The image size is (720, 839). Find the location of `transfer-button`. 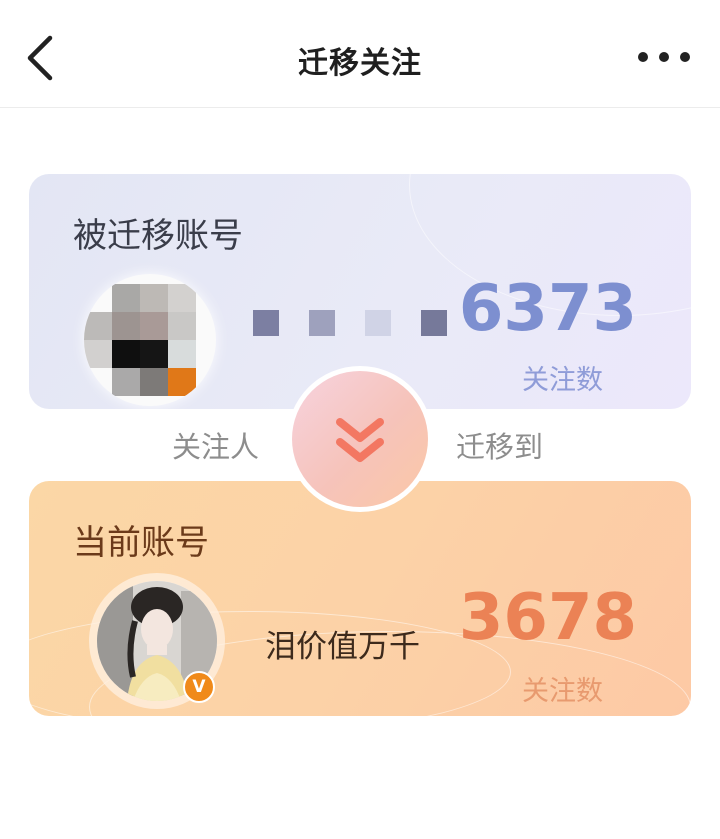

transfer-button is located at coordinates (360, 439).